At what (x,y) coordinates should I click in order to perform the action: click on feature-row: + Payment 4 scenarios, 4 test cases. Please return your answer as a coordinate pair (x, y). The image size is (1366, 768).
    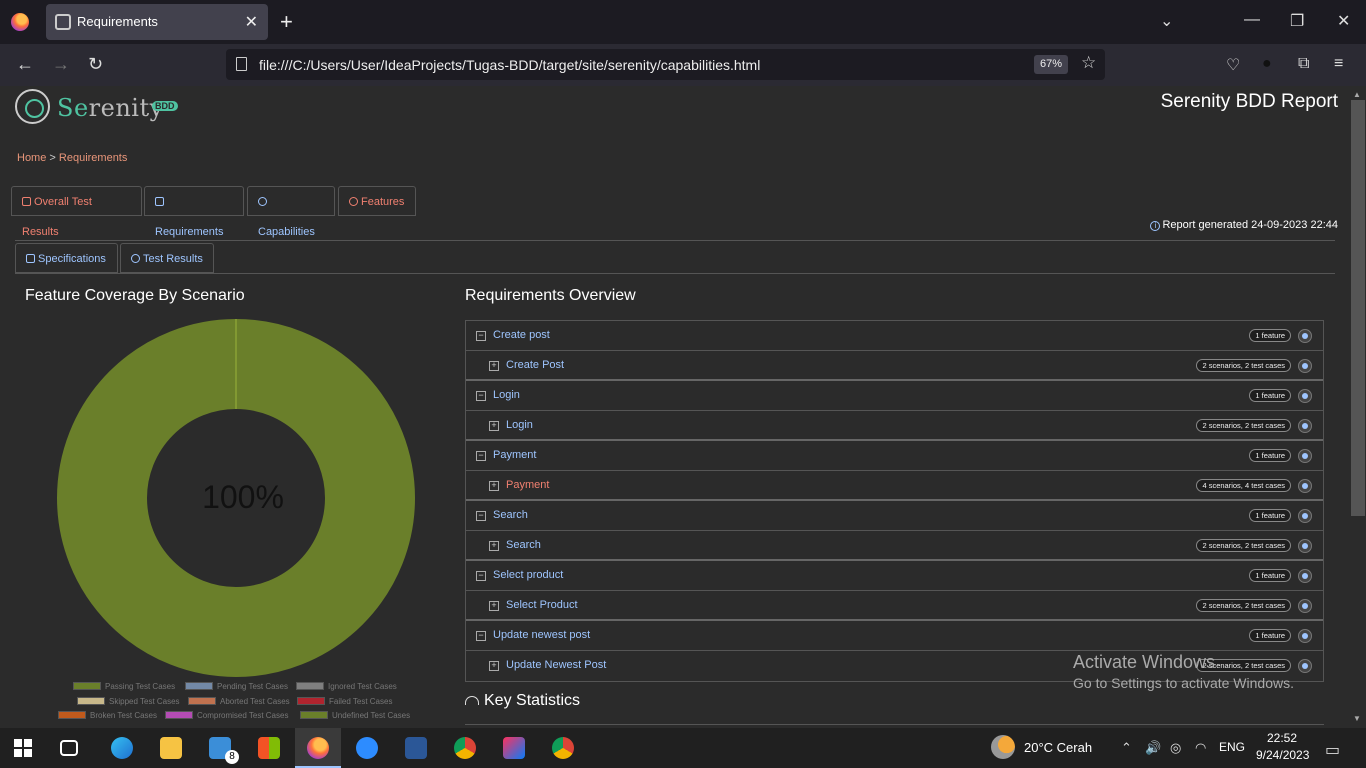
    Looking at the image, I should click on (894, 486).